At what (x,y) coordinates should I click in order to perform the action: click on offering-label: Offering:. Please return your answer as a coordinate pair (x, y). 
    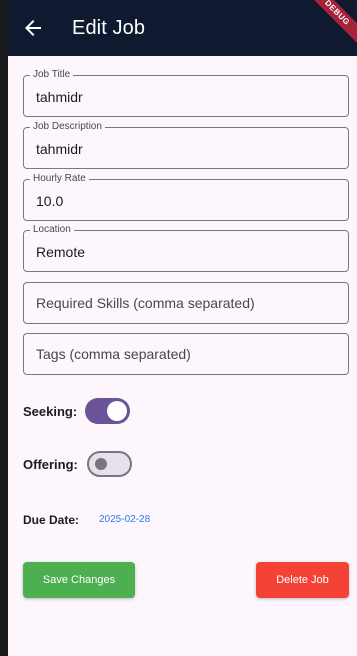
    Looking at the image, I should click on (50, 464).